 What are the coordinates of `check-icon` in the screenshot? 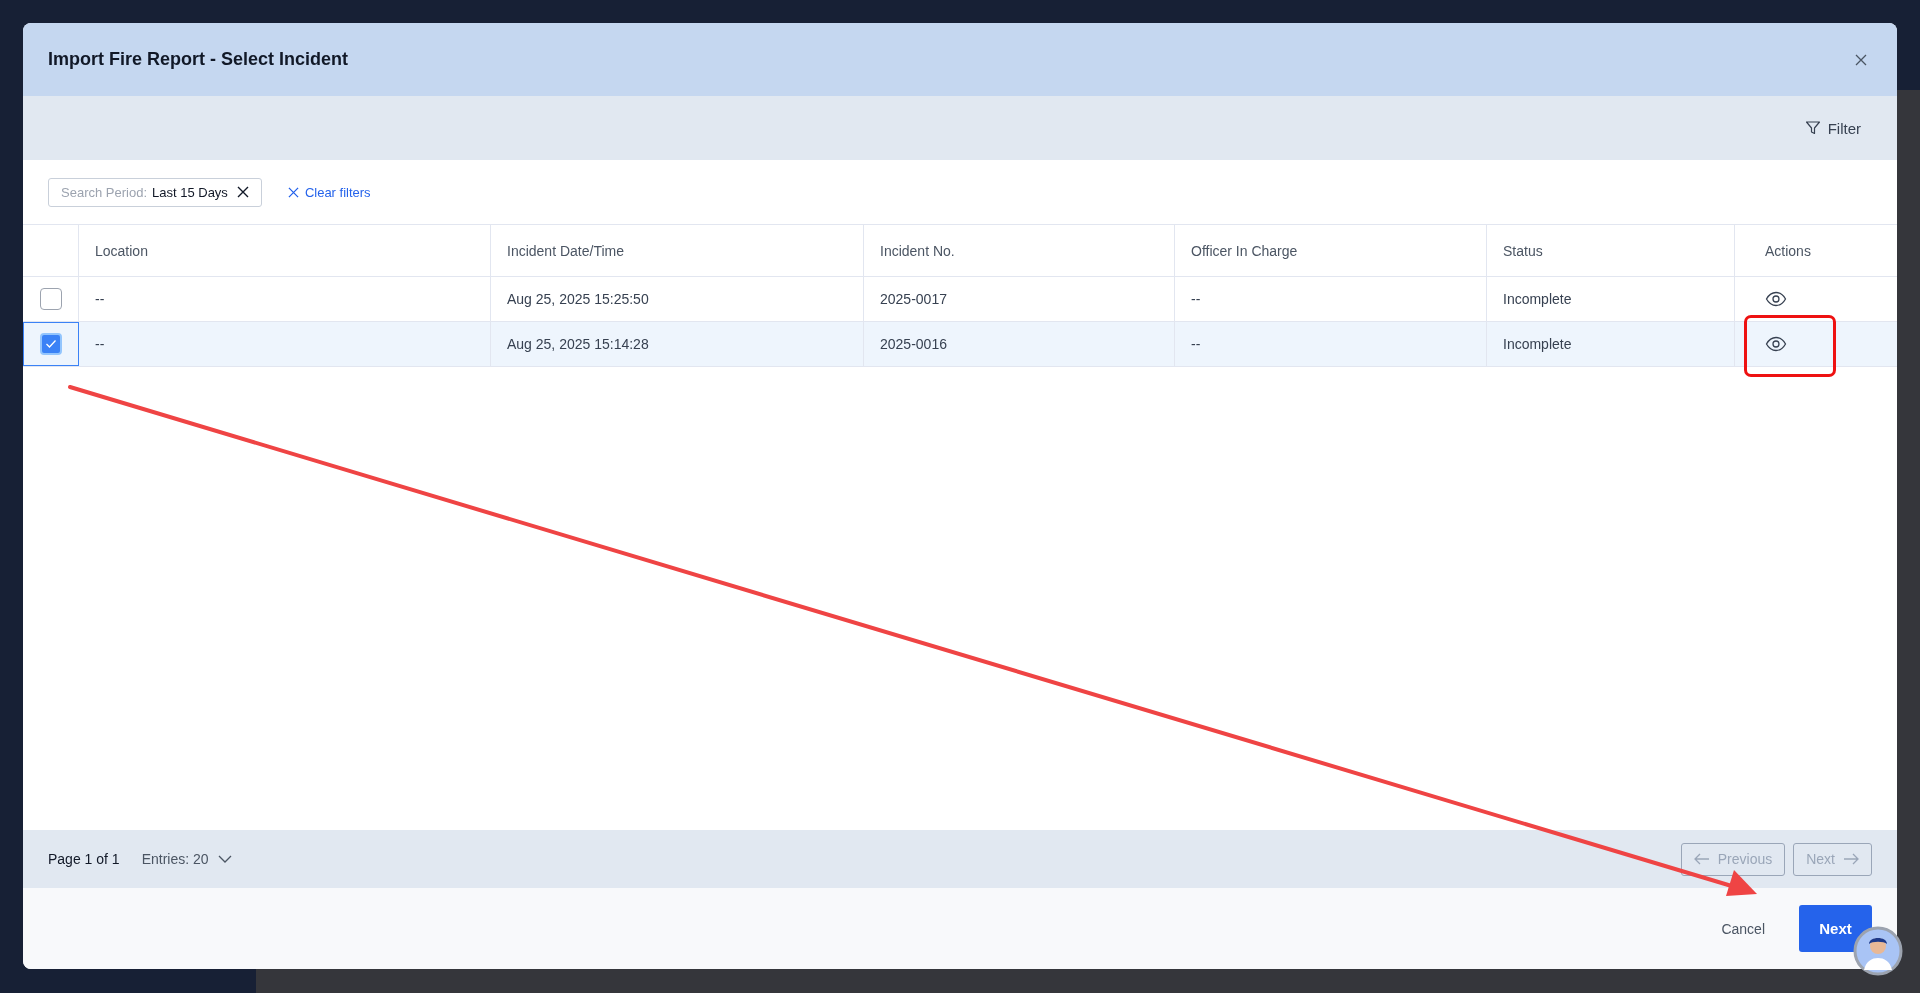 It's located at (51, 344).